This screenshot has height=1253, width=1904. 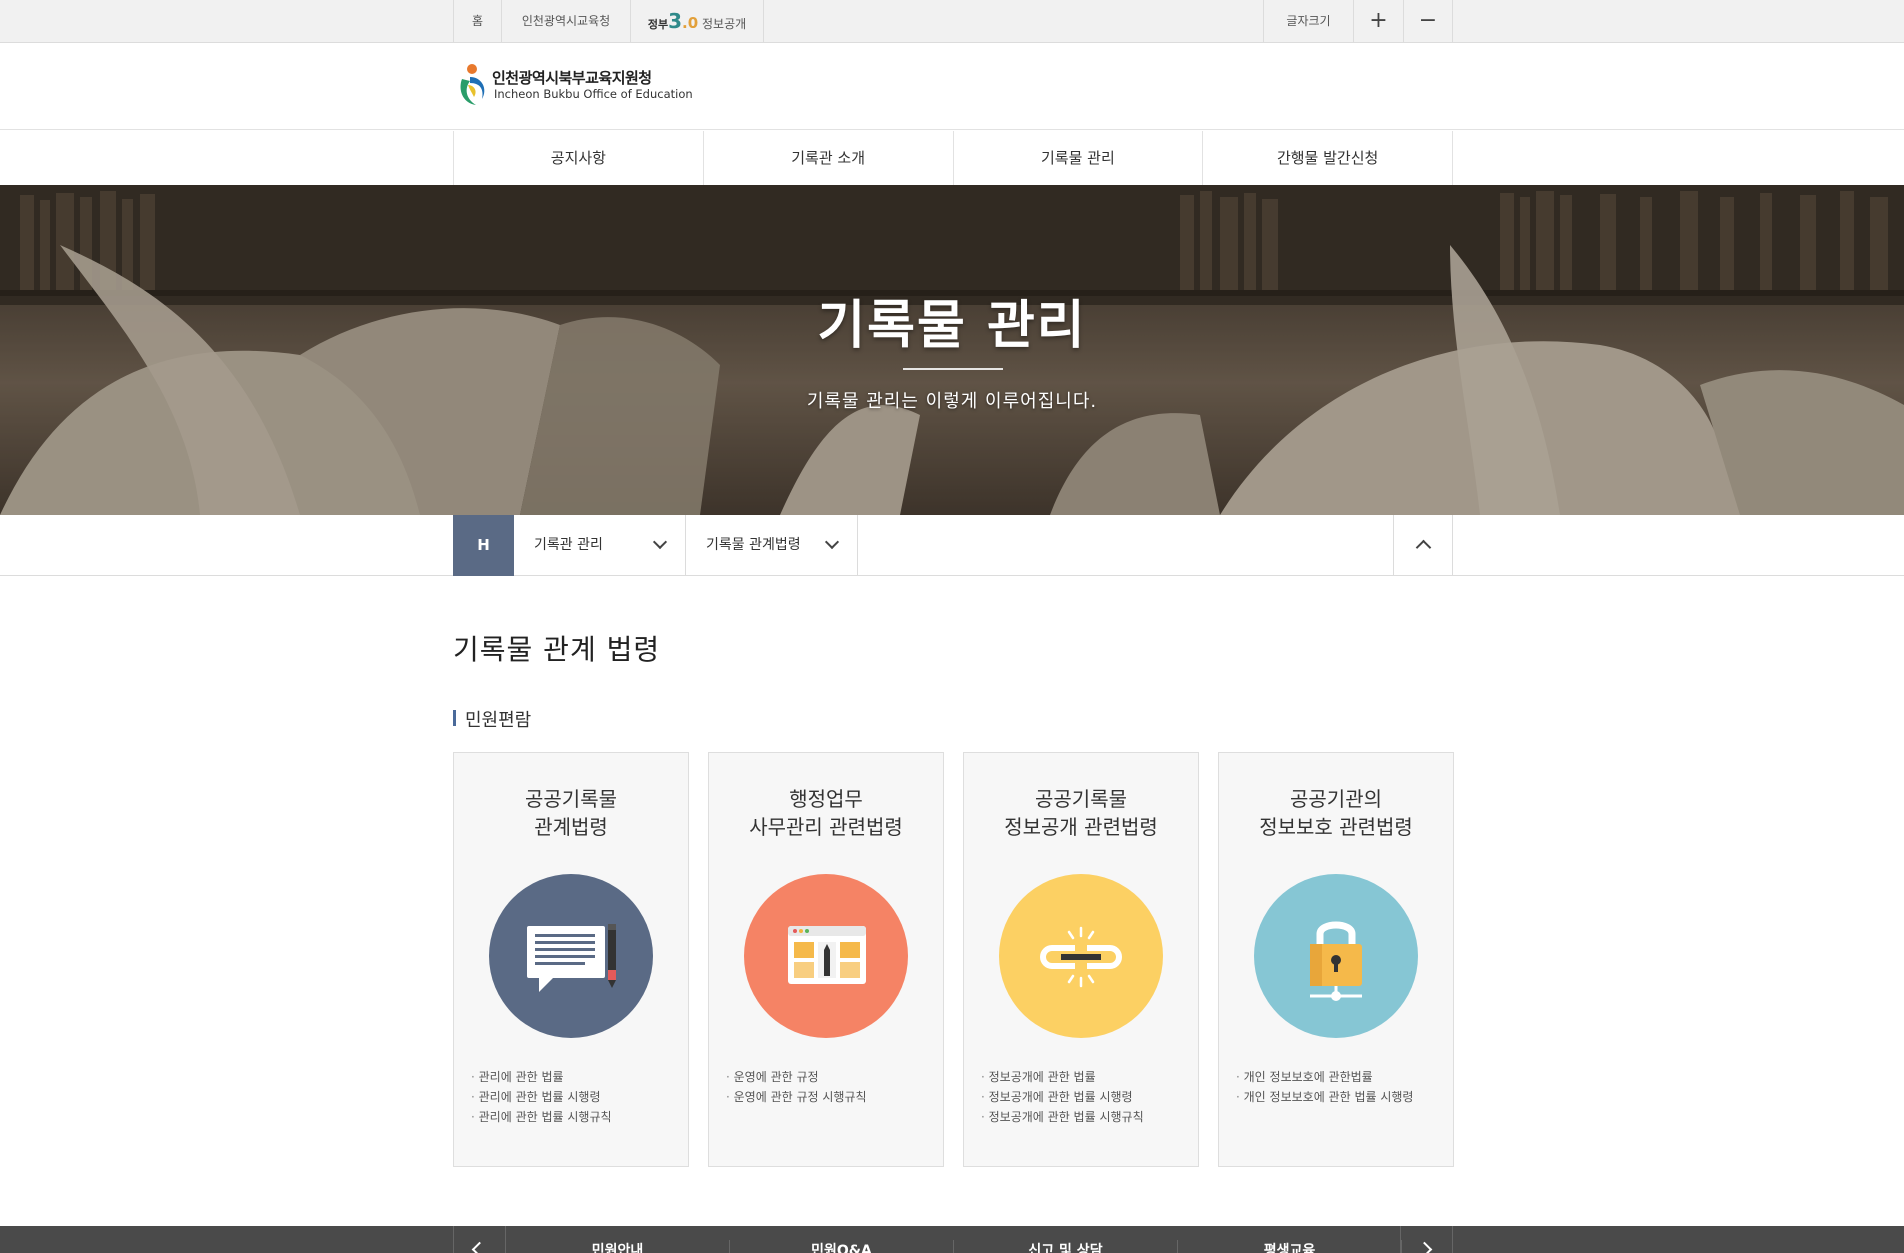 What do you see at coordinates (953, 369) in the screenshot?
I see `hero-divider` at bounding box center [953, 369].